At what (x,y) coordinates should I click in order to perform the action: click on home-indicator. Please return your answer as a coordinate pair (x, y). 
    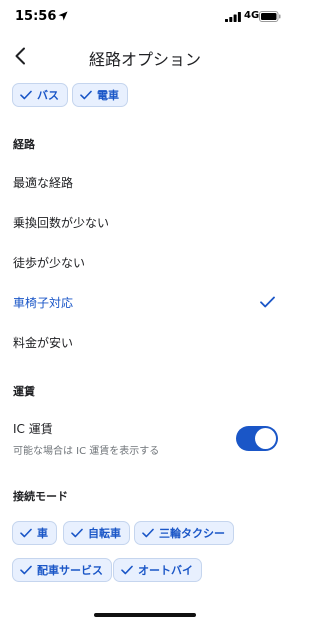
    Looking at the image, I should click on (145, 615).